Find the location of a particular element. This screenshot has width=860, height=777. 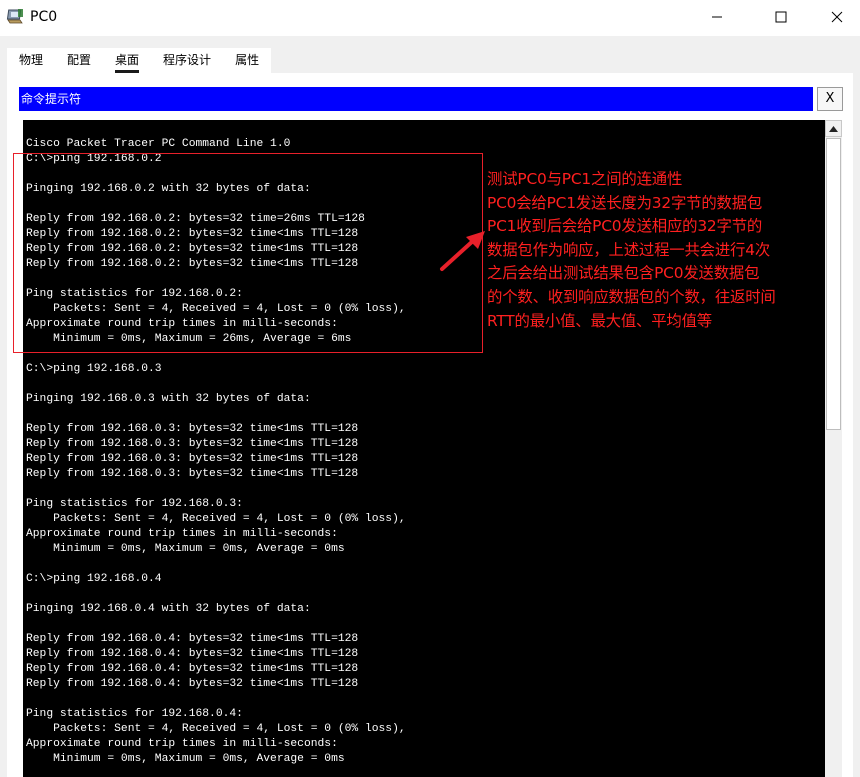

tab-desktop: 桌面 is located at coordinates (127, 60).